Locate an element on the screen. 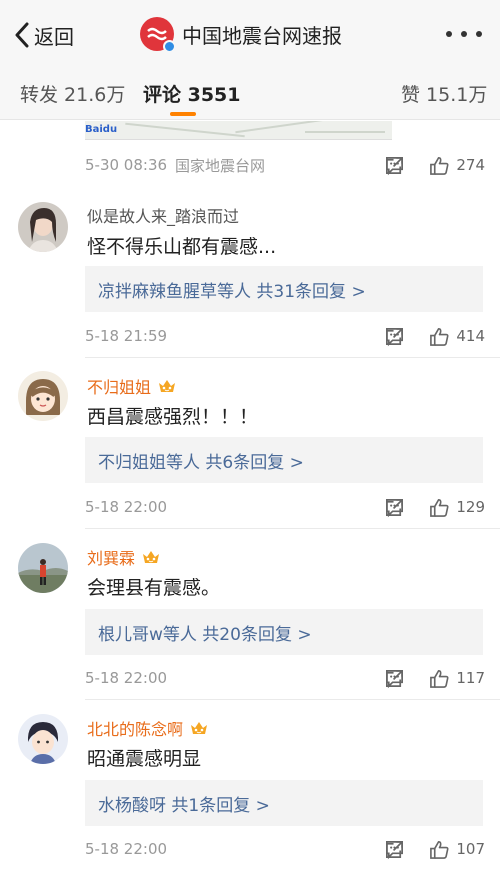 This screenshot has height=875, width=500. comment-text: 会理县有震感。 is located at coordinates (154, 588).